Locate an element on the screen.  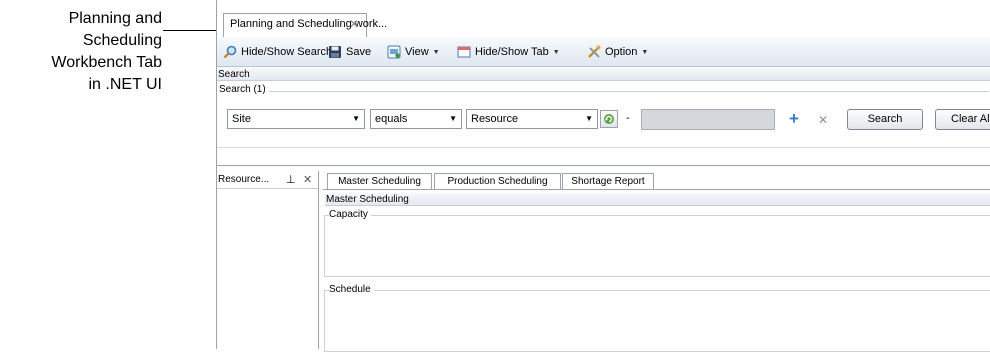
view-icon is located at coordinates (394, 52).